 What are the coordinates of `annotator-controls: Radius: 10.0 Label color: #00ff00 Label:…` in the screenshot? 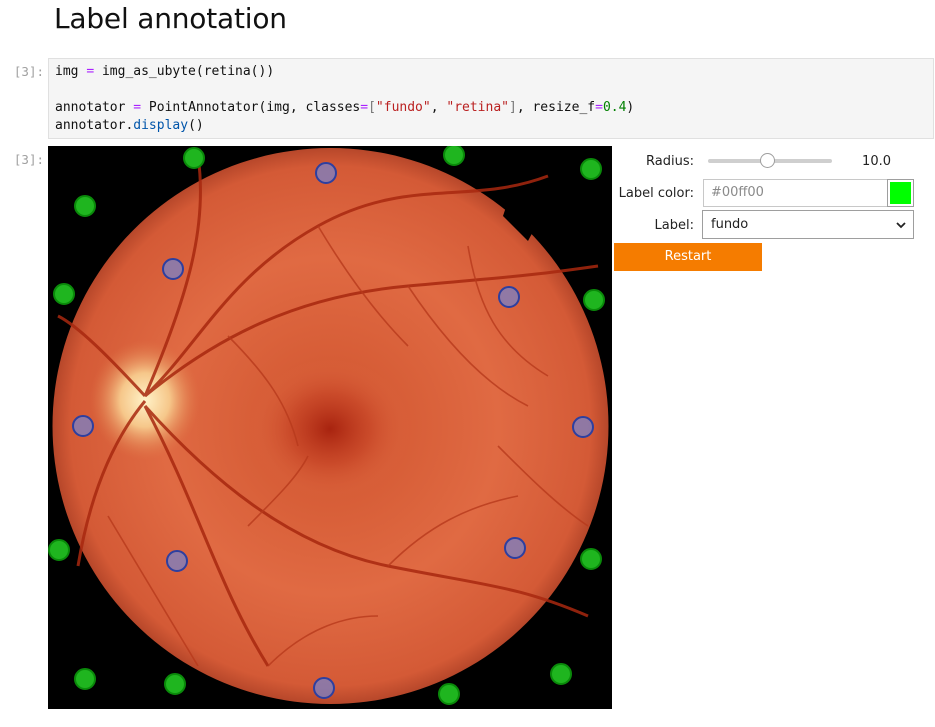 It's located at (774, 211).